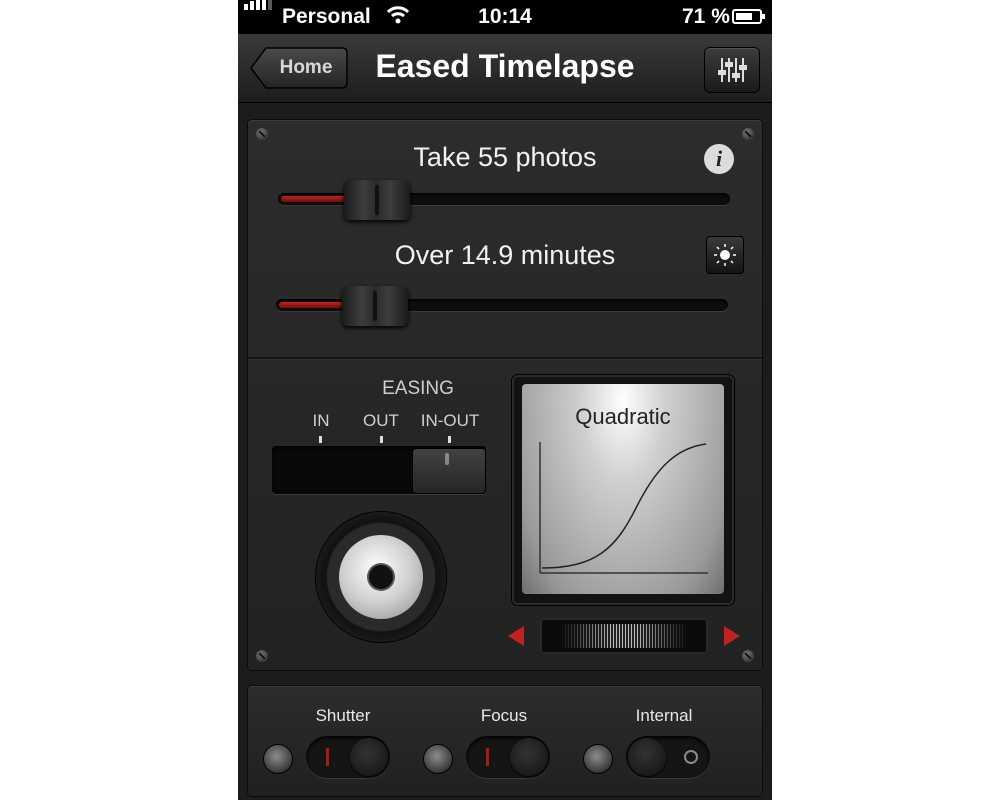 The image size is (1000, 800). I want to click on shutter-indicator-led, so click(278, 759).